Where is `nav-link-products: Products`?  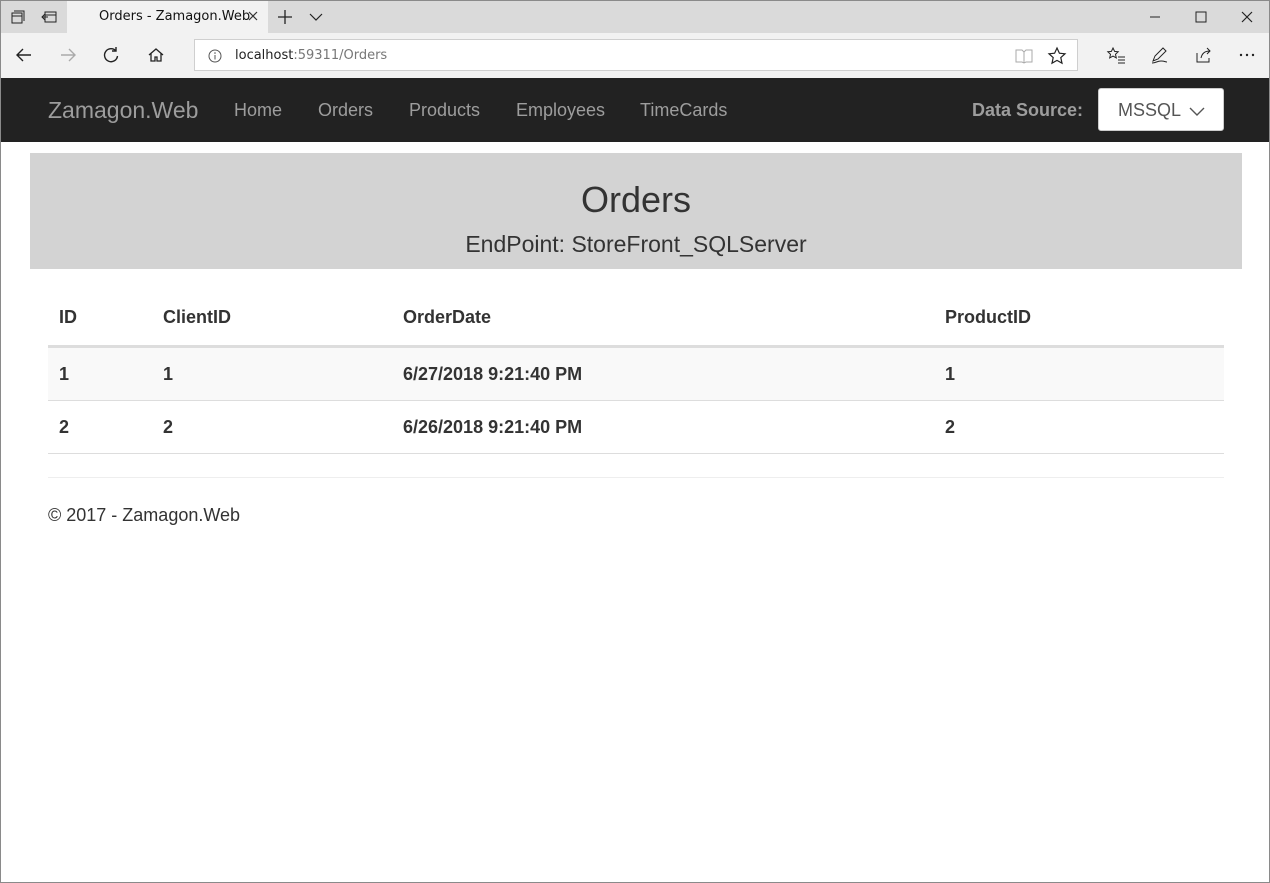 nav-link-products: Products is located at coordinates (444, 110).